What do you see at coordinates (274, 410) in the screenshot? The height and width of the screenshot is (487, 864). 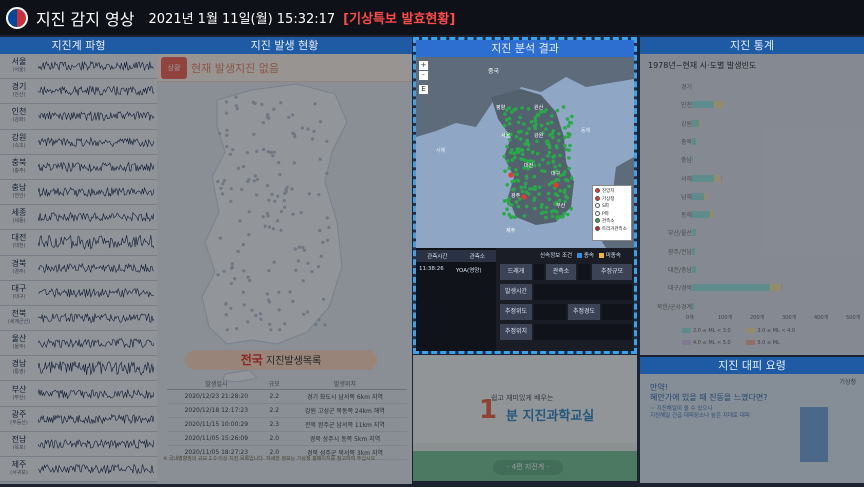 I see `quake-magnitude: 2.2` at bounding box center [274, 410].